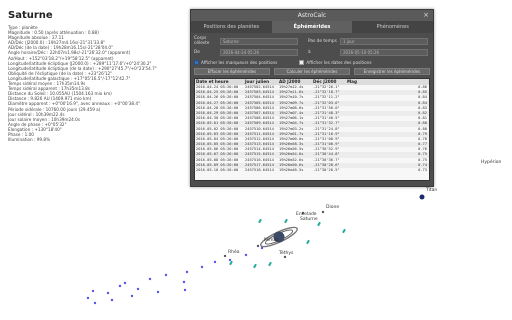 Image resolution: width=512 pixels, height=320 pixels. I want to click on celestial-body-label: Corps céleste, so click(202, 41).